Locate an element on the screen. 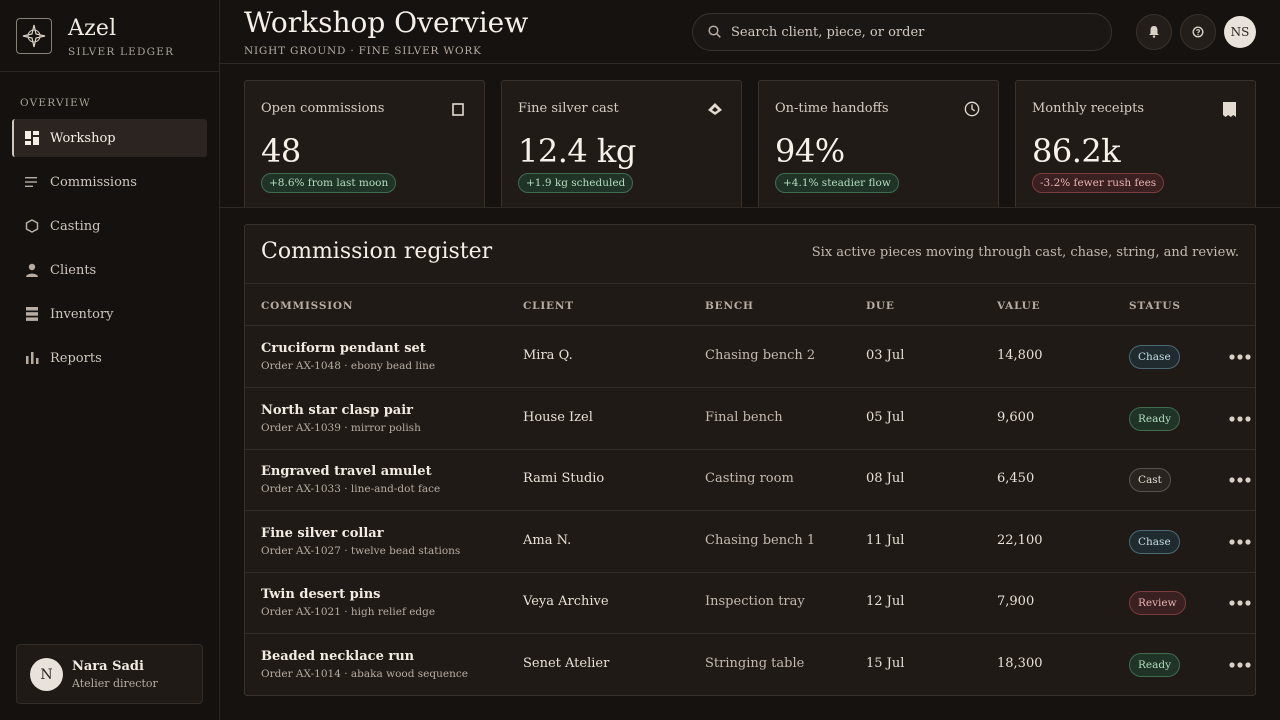 The image size is (1280, 720). column-header-value: VALUE is located at coordinates (1018, 306).